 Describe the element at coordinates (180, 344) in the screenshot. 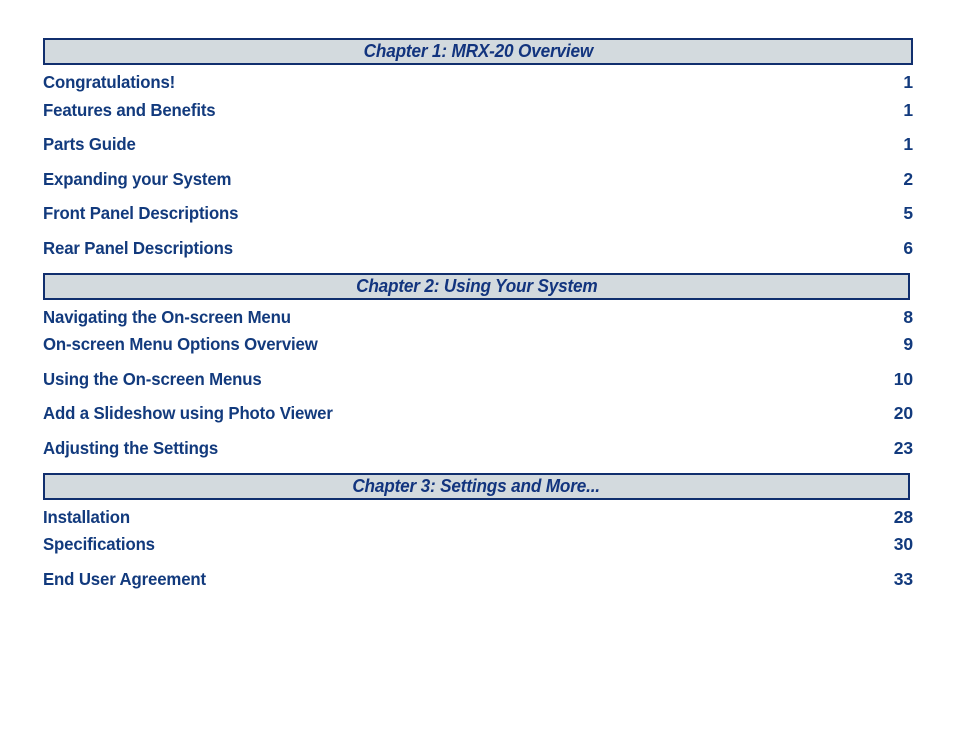

I see `toc-entry-title: On-screen Menu Options Overview` at that location.